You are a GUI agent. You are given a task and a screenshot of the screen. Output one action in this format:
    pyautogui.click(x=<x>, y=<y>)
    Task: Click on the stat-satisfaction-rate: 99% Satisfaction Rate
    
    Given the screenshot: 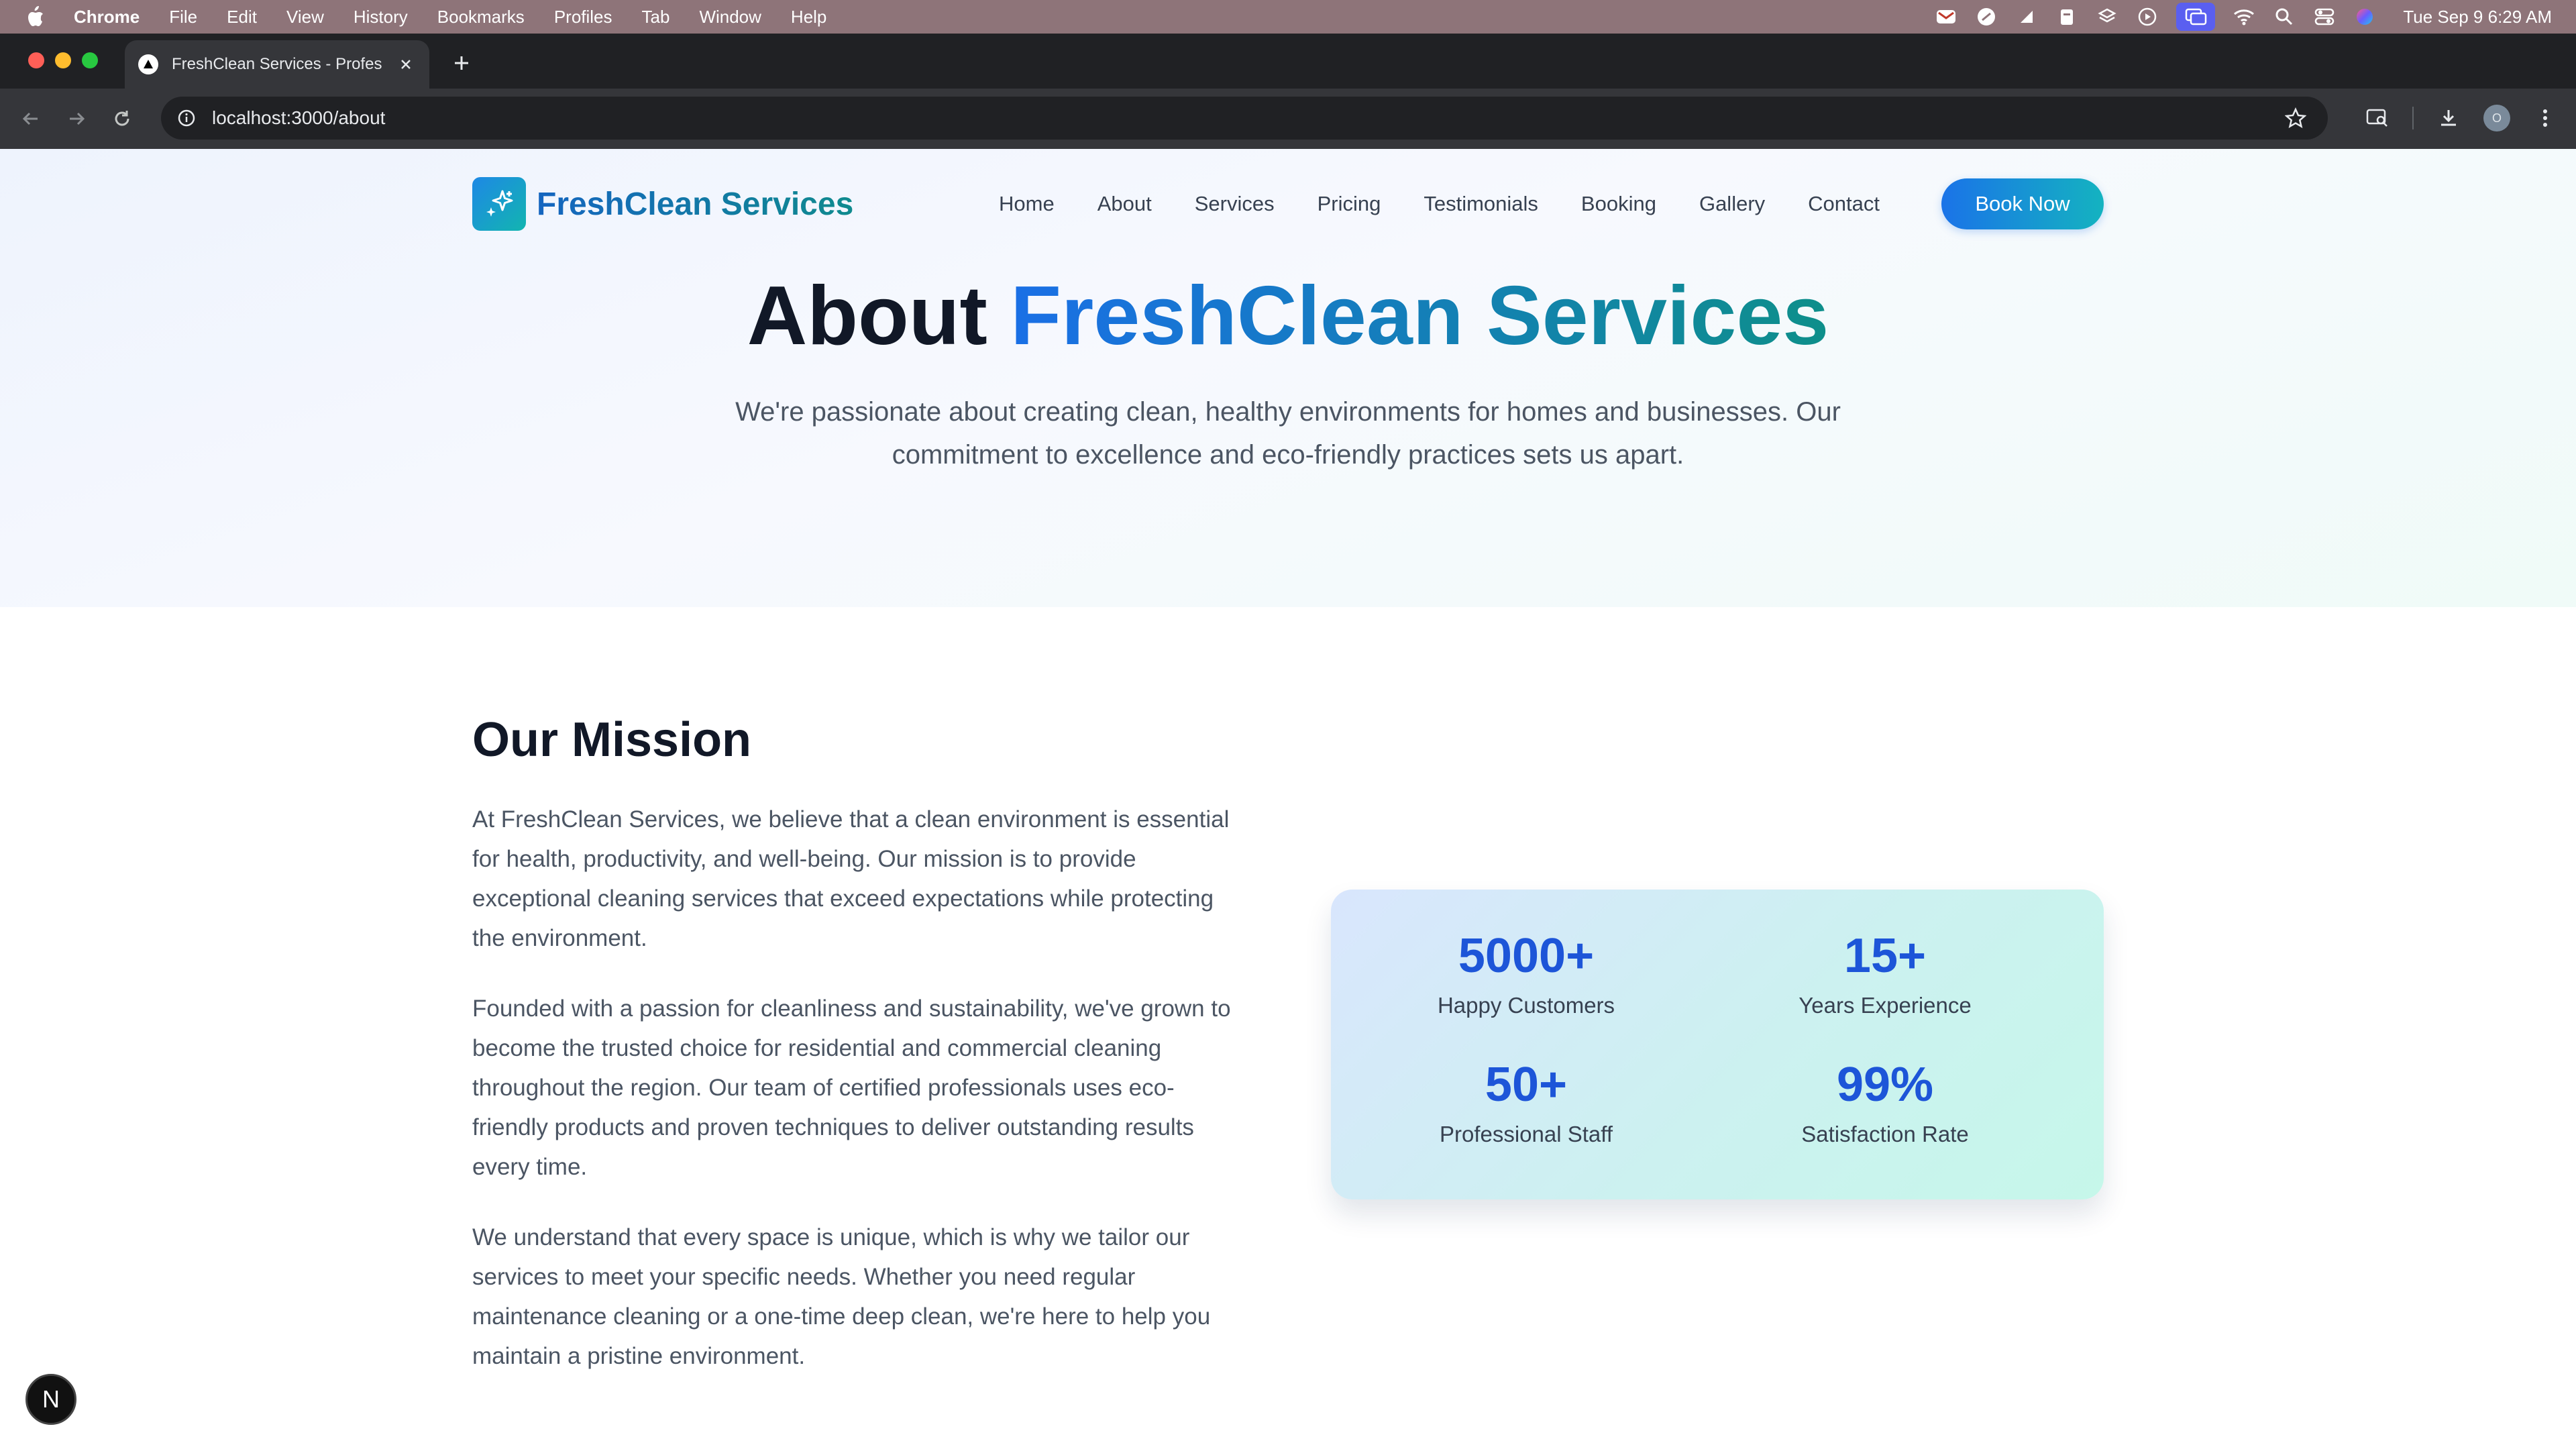 What is the action you would take?
    pyautogui.click(x=1885, y=1102)
    